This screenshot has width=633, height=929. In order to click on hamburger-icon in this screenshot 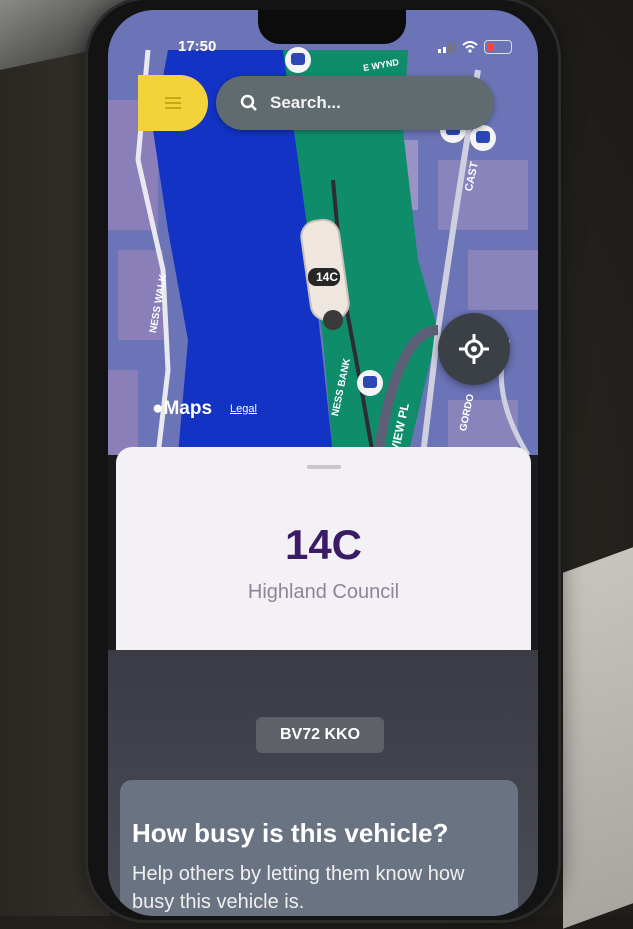, I will do `click(173, 103)`.